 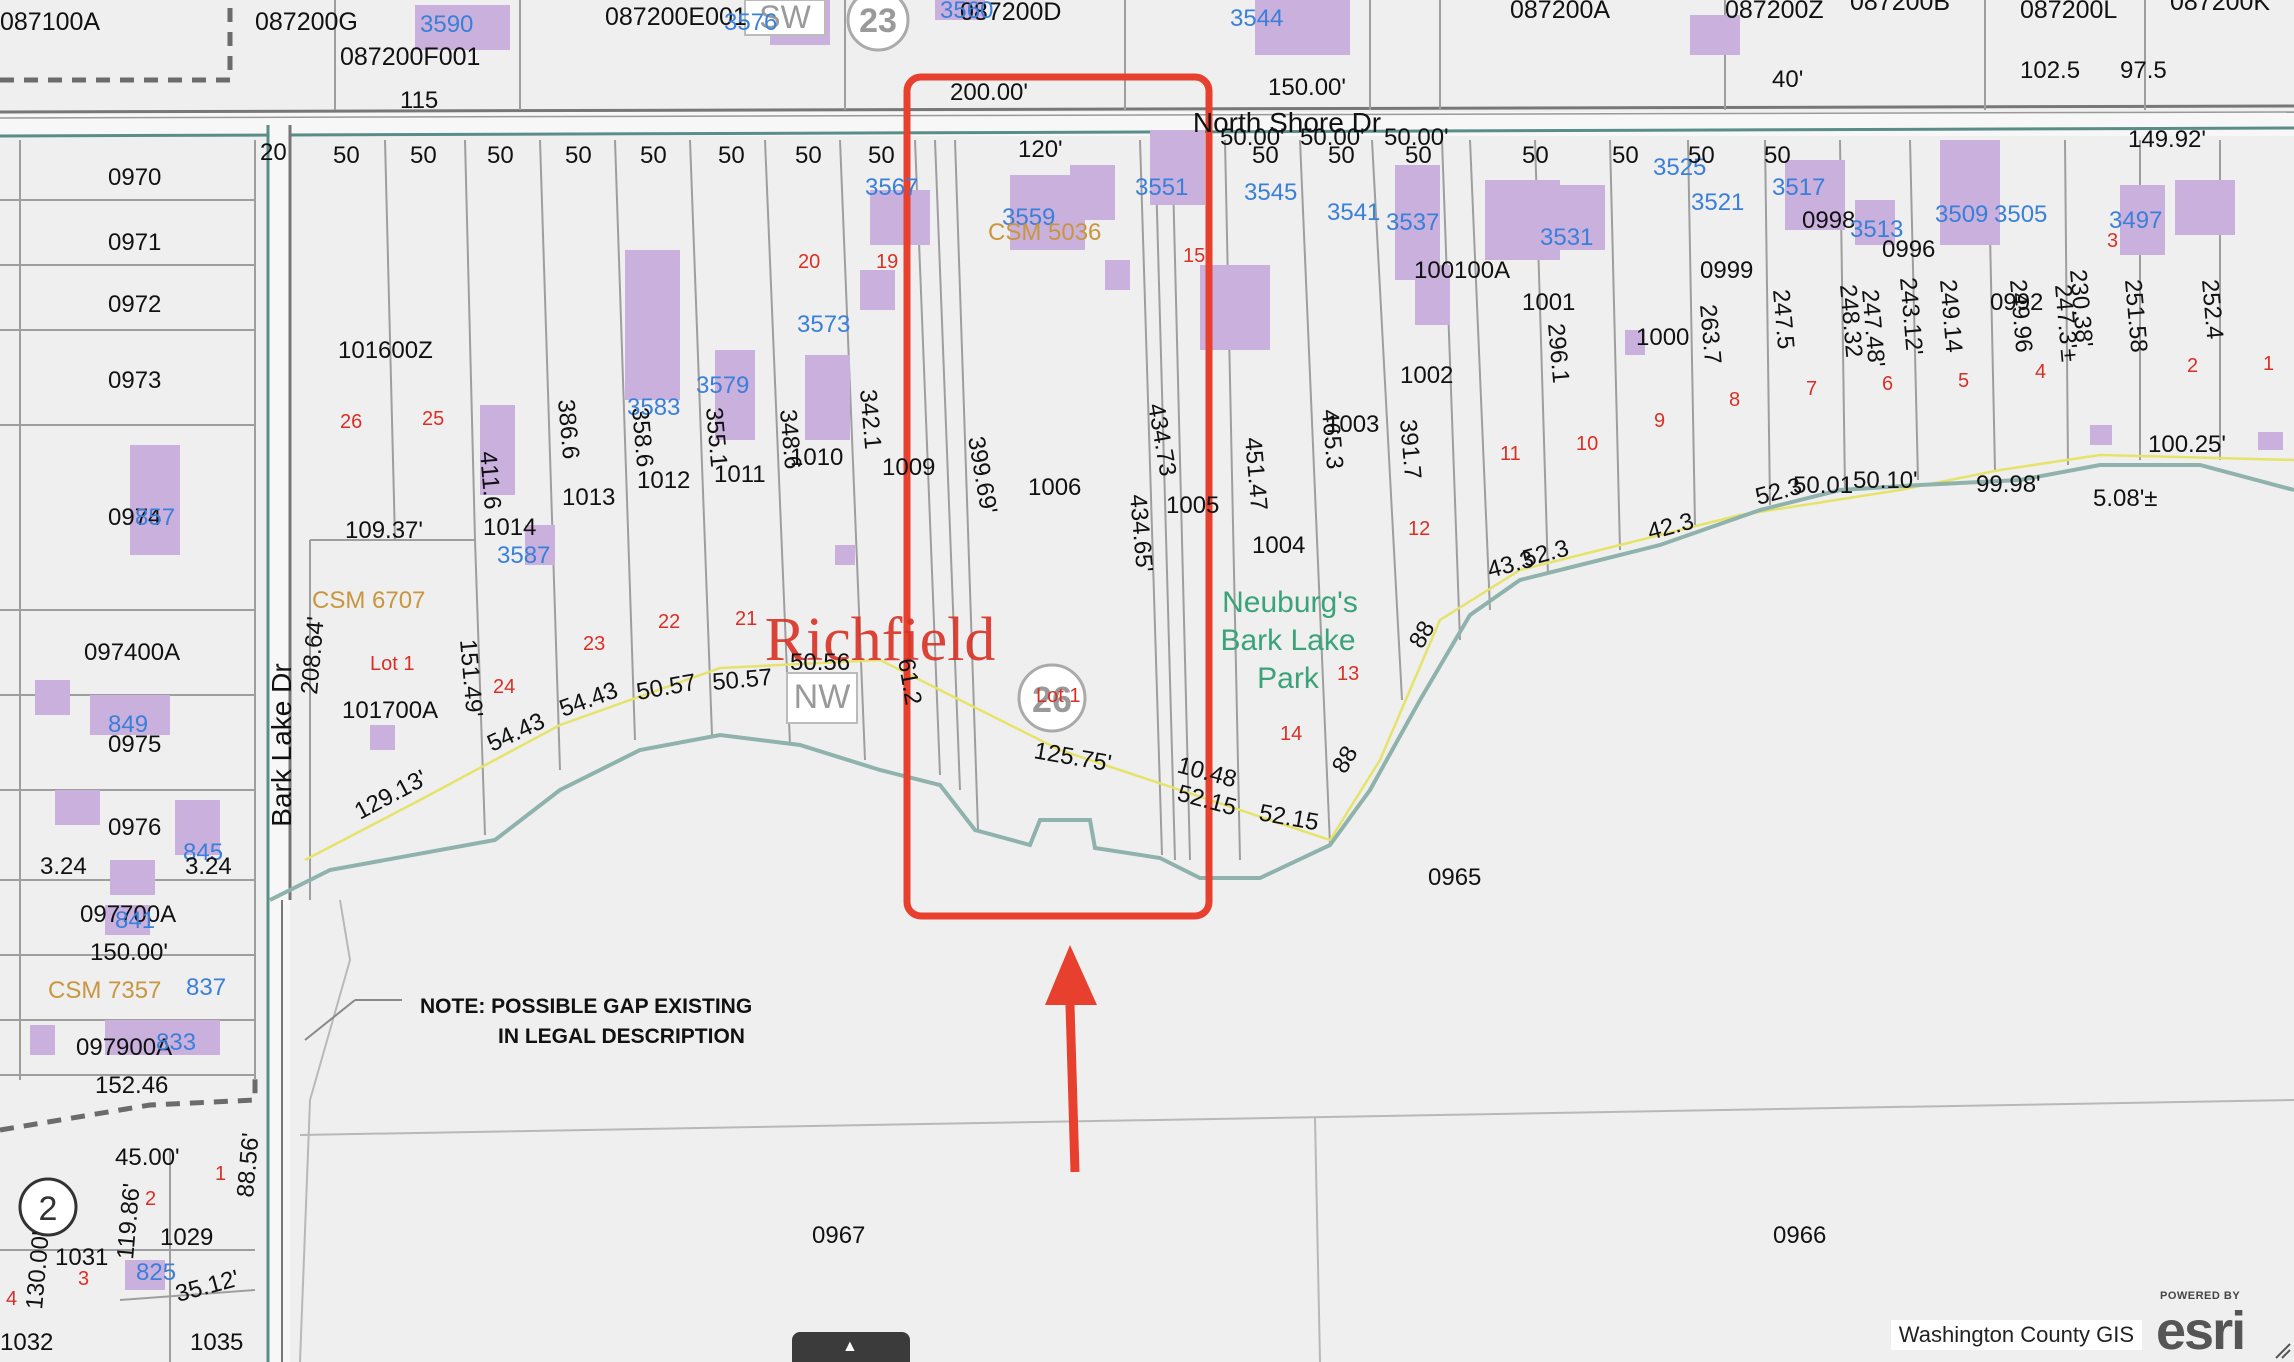 What do you see at coordinates (248, 1165) in the screenshot?
I see `dimension-label: 88.56'` at bounding box center [248, 1165].